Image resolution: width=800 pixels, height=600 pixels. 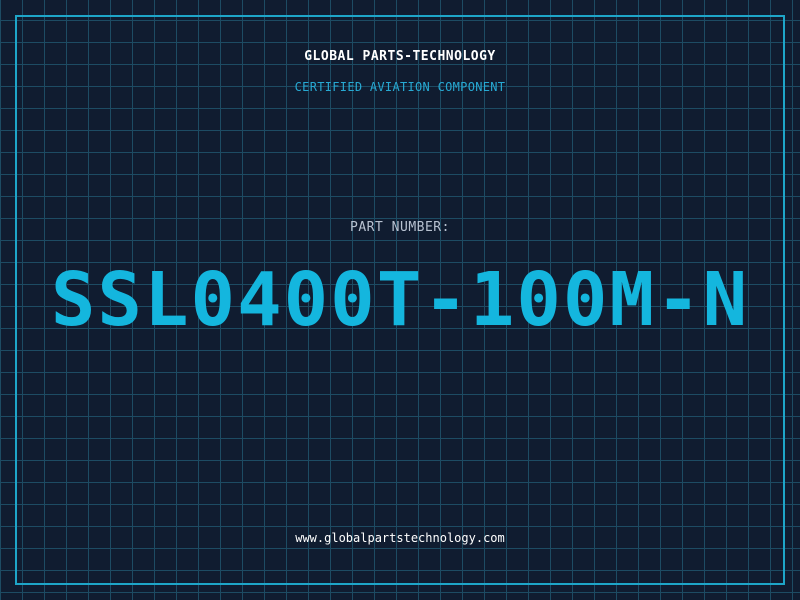 What do you see at coordinates (400, 227) in the screenshot?
I see `part-number-label: PART NUMBER:` at bounding box center [400, 227].